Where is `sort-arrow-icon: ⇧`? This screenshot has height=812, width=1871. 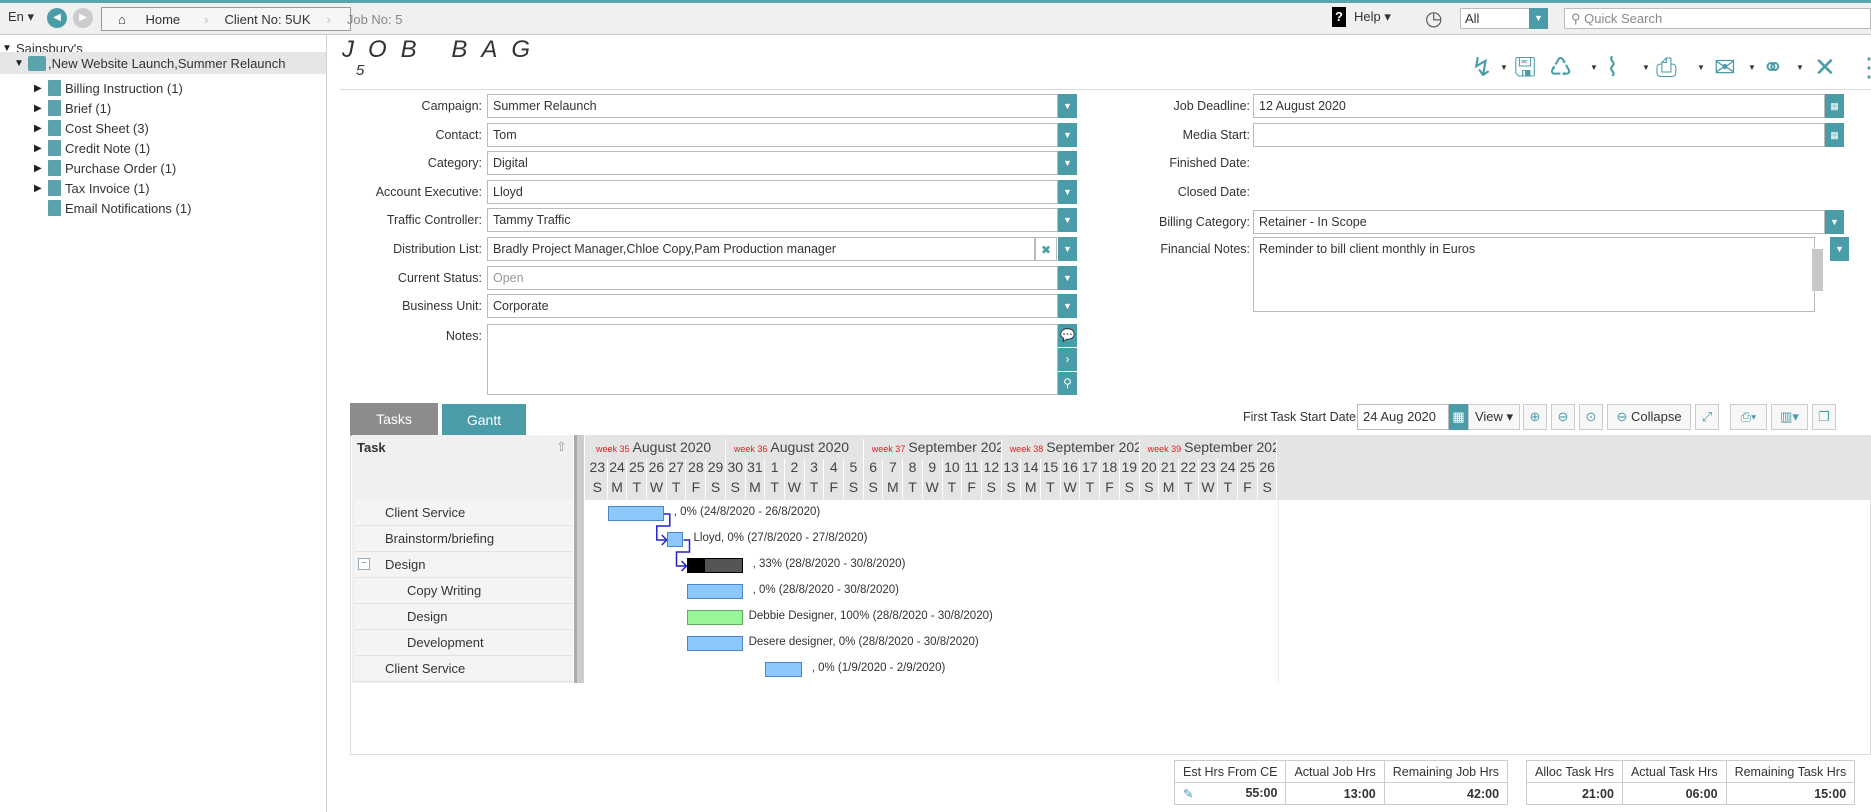
sort-arrow-icon: ⇧ is located at coordinates (561, 447).